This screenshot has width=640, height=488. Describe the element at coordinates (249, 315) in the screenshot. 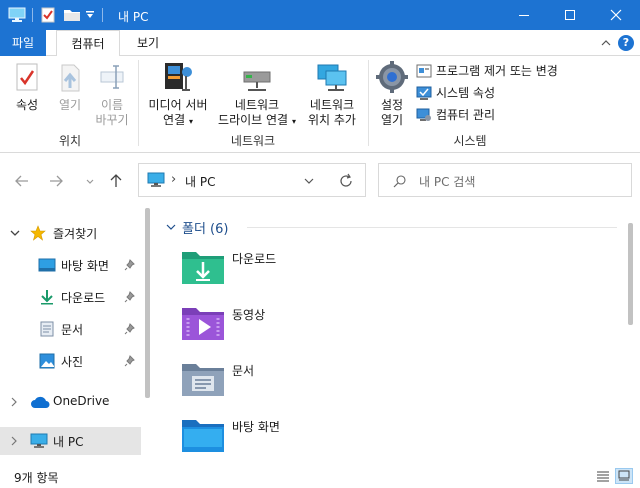

I see `folder-item-videos-label: 동영상` at that location.